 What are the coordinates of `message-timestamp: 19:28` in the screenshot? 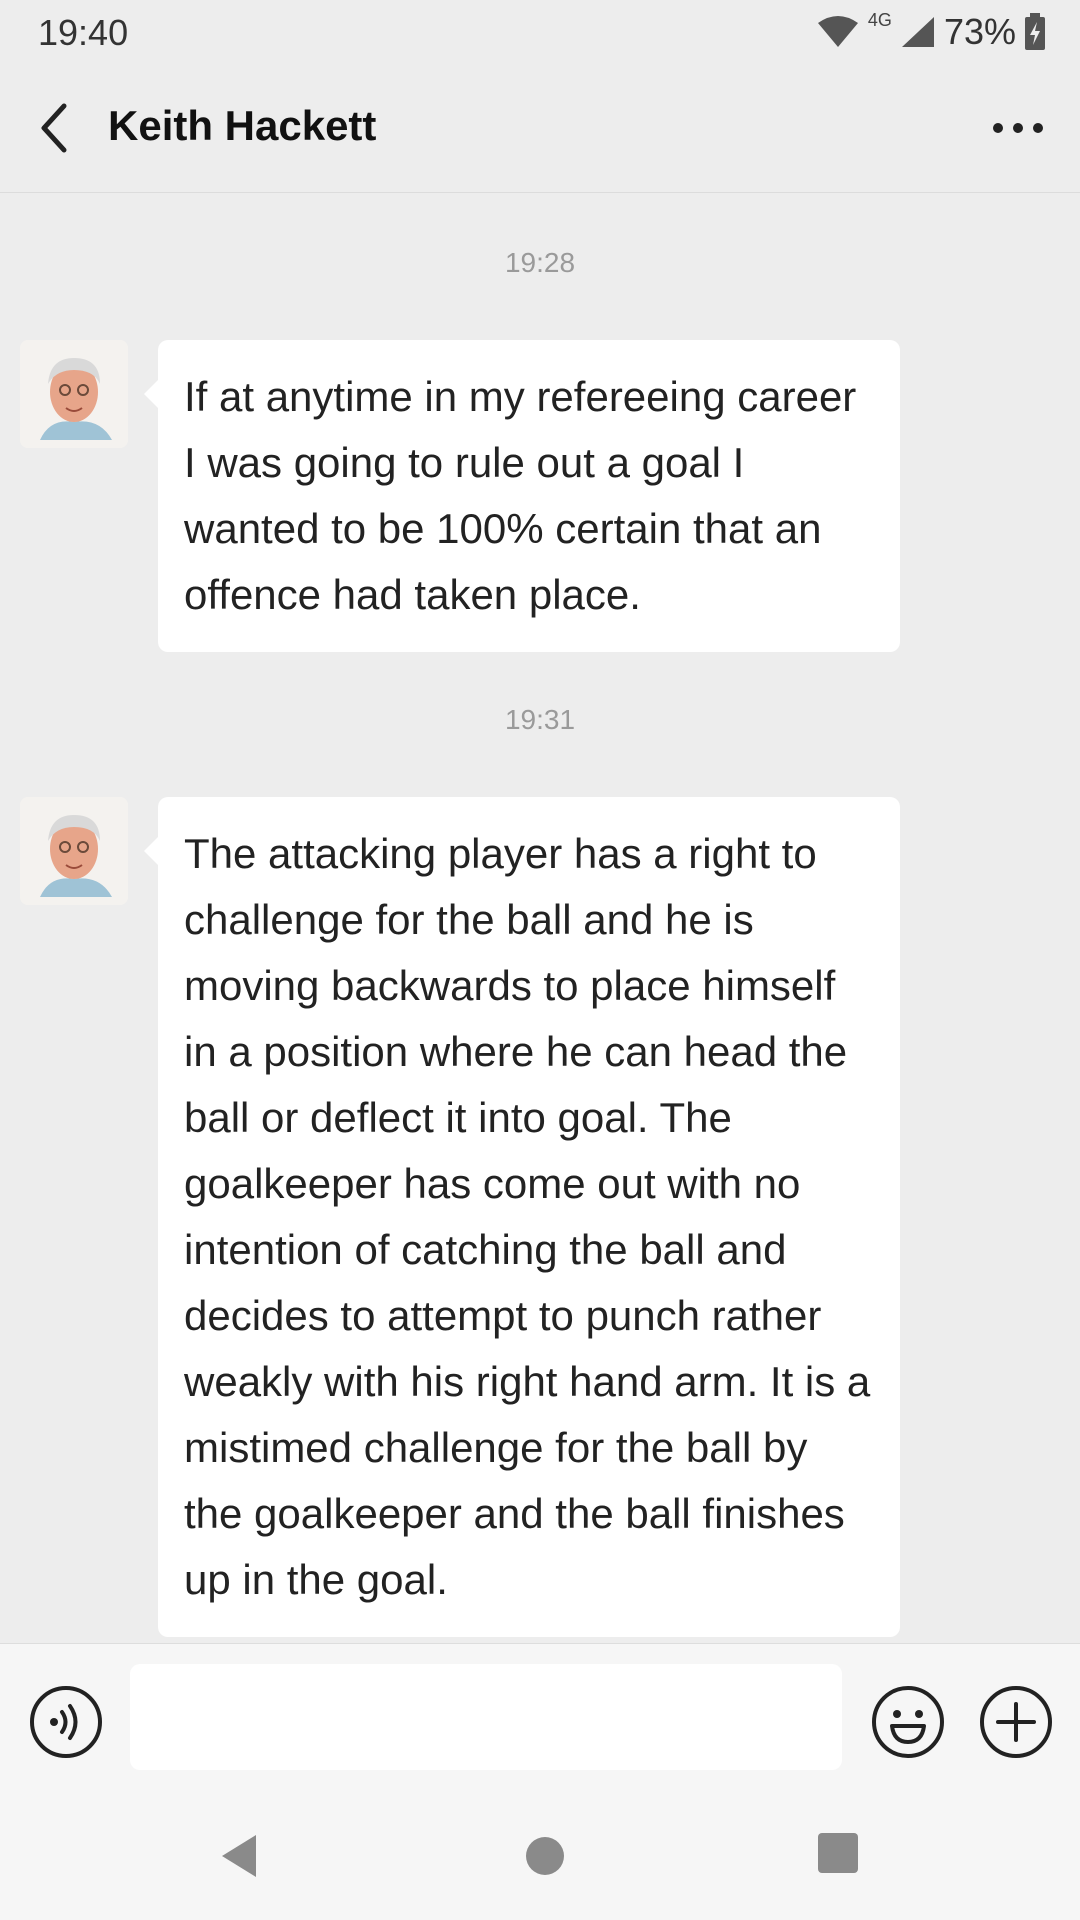 It's located at (540, 262).